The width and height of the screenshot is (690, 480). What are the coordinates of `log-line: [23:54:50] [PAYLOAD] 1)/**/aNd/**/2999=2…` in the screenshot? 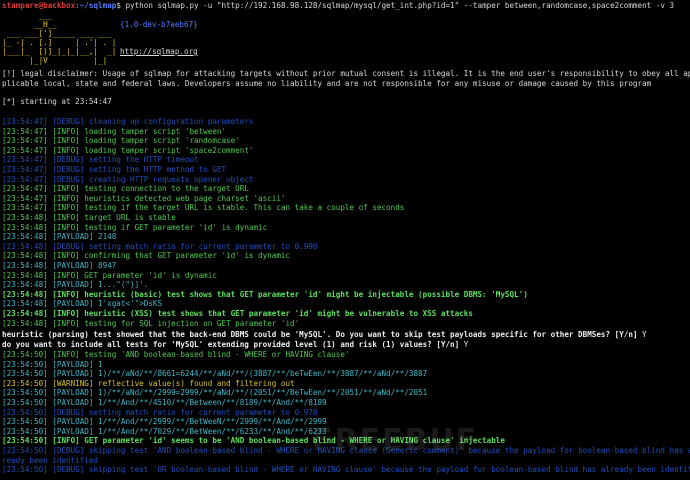 It's located at (346, 393).